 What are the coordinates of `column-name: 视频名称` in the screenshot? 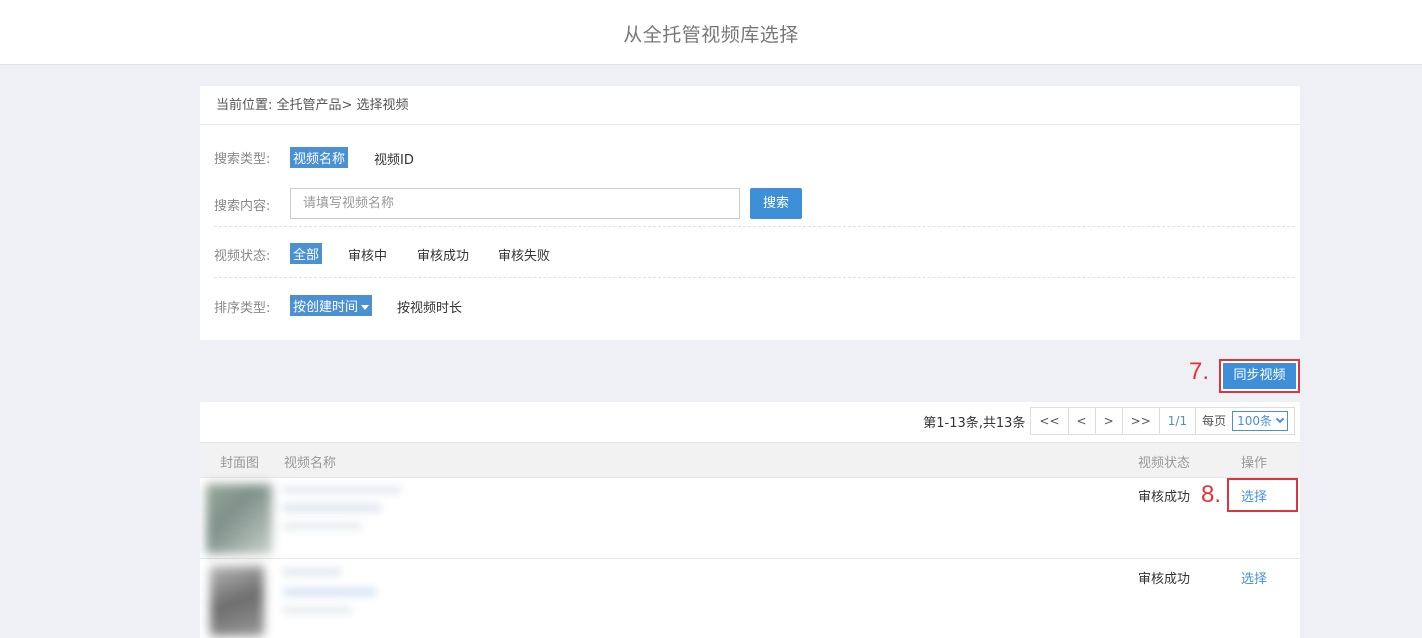 It's located at (310, 463).